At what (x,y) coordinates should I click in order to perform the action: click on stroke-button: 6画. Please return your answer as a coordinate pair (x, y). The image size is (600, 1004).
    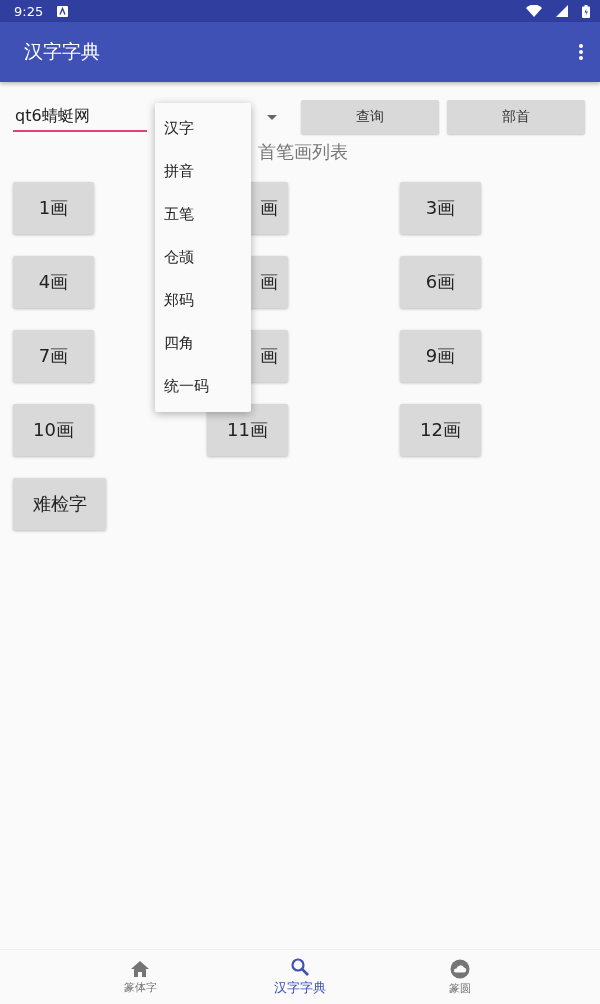
    Looking at the image, I should click on (440, 282).